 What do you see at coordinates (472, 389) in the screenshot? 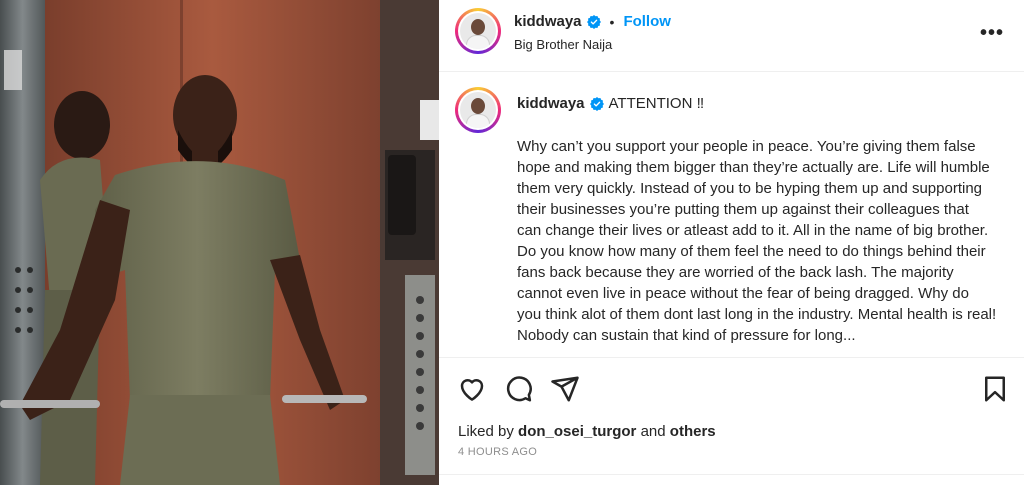
I see `heart-icon` at bounding box center [472, 389].